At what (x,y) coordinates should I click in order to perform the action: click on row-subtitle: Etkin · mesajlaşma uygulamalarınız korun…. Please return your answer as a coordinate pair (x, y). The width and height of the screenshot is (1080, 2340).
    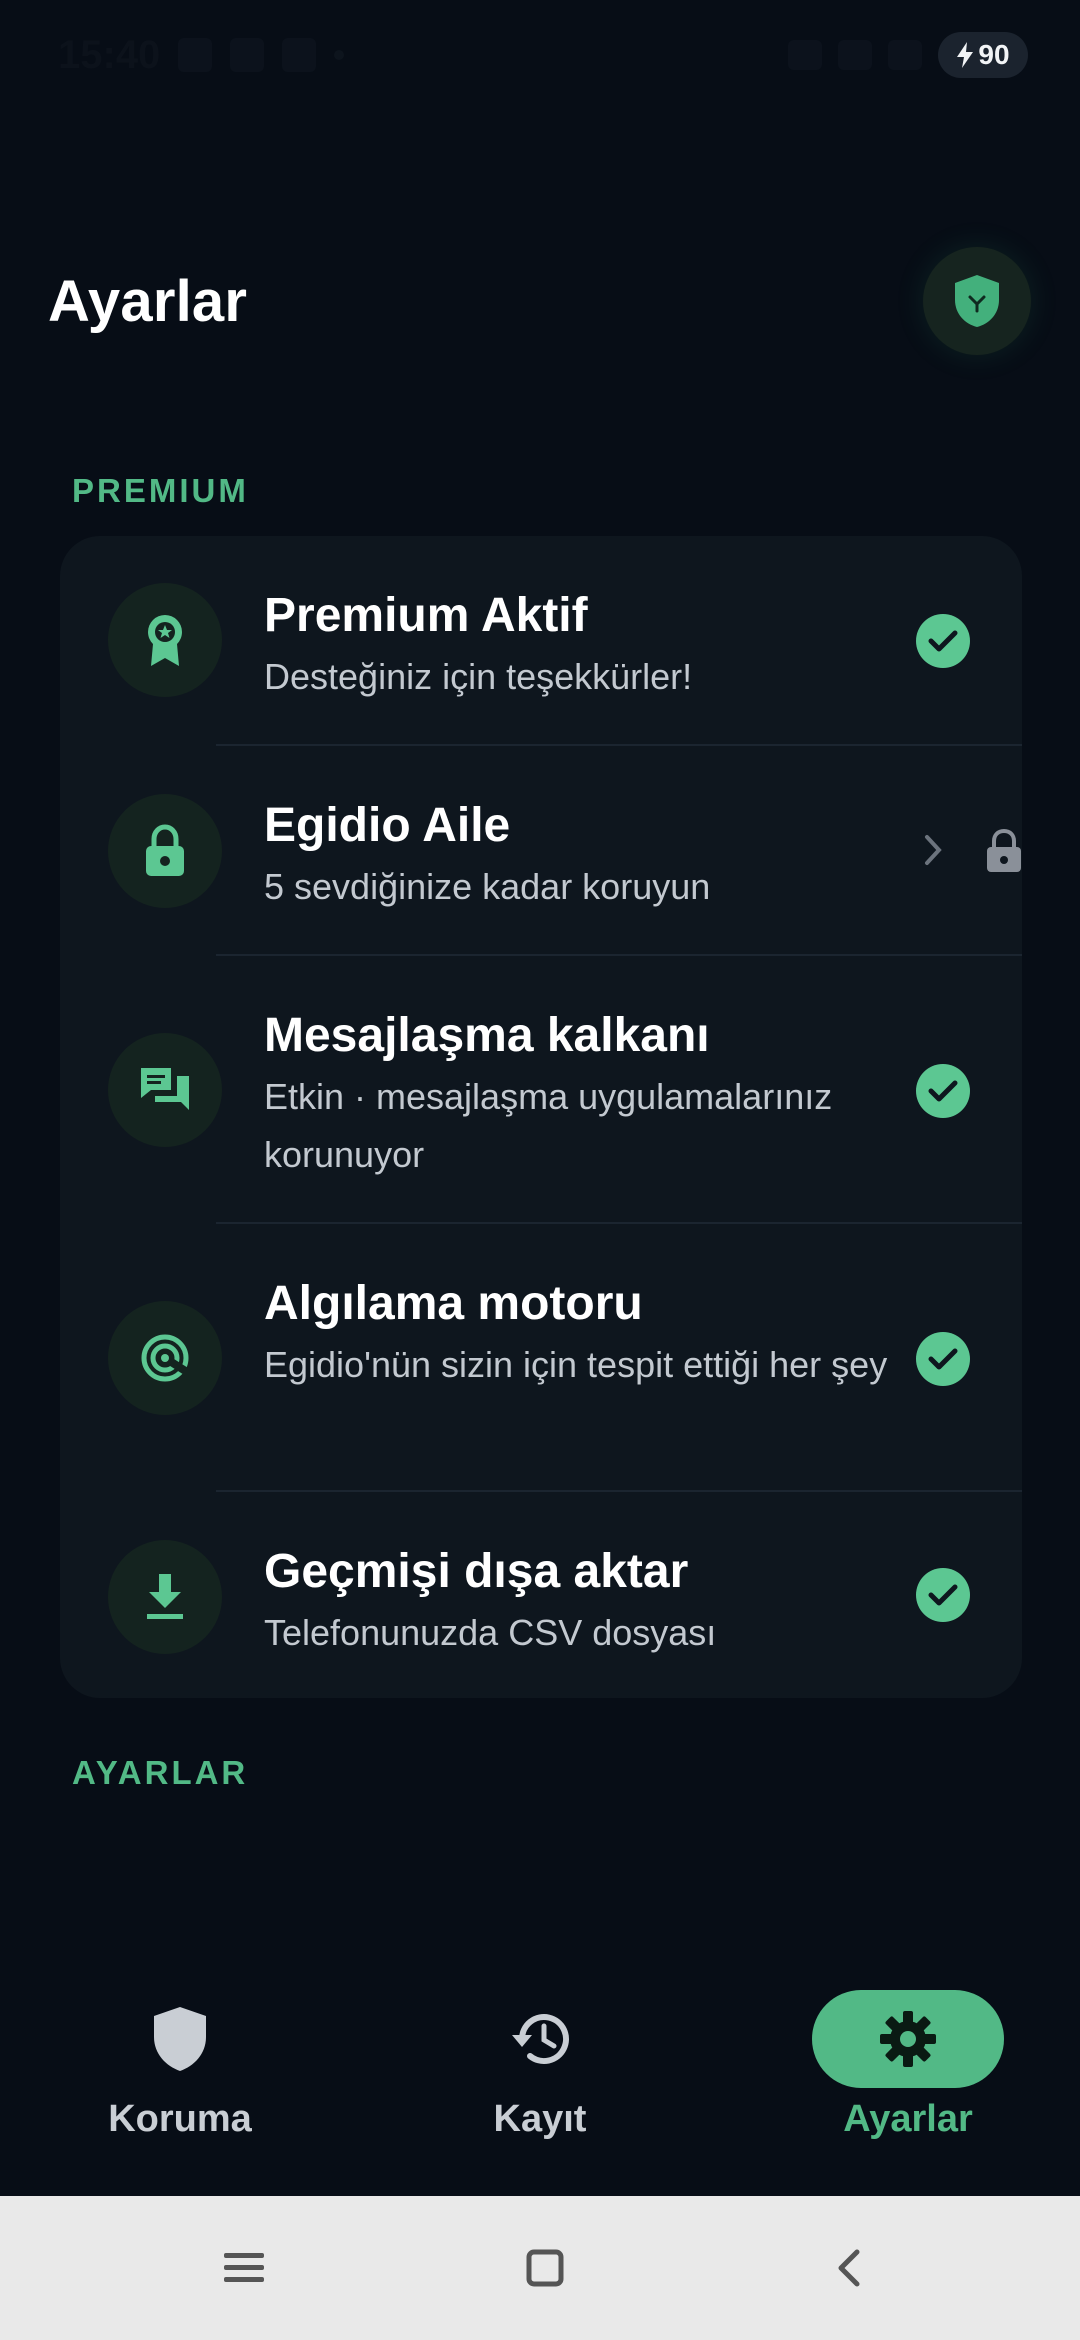
    Looking at the image, I should click on (548, 1125).